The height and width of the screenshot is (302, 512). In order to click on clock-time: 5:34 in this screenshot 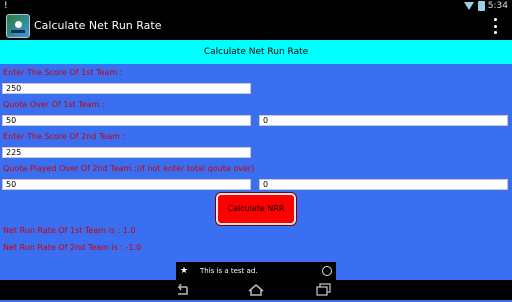, I will do `click(497, 6)`.